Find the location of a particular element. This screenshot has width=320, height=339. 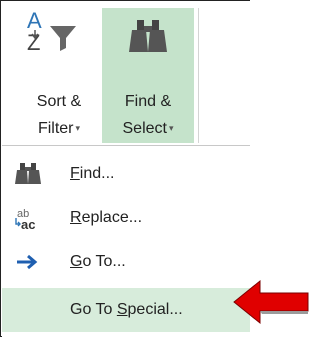

svg-text: Z is located at coordinates (33, 42).